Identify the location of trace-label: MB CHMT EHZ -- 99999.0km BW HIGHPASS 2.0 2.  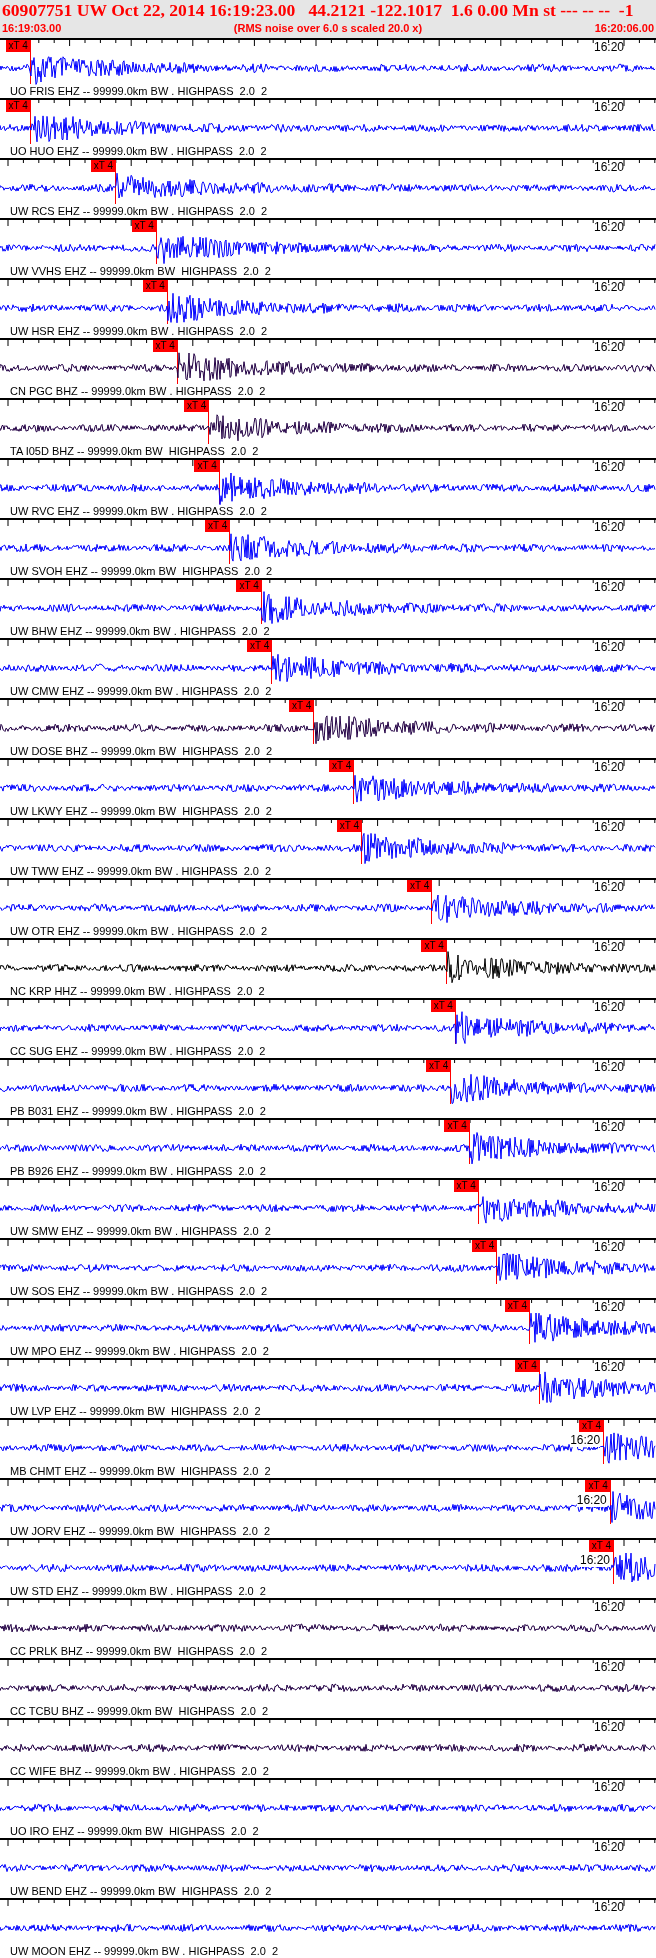
(140, 1471).